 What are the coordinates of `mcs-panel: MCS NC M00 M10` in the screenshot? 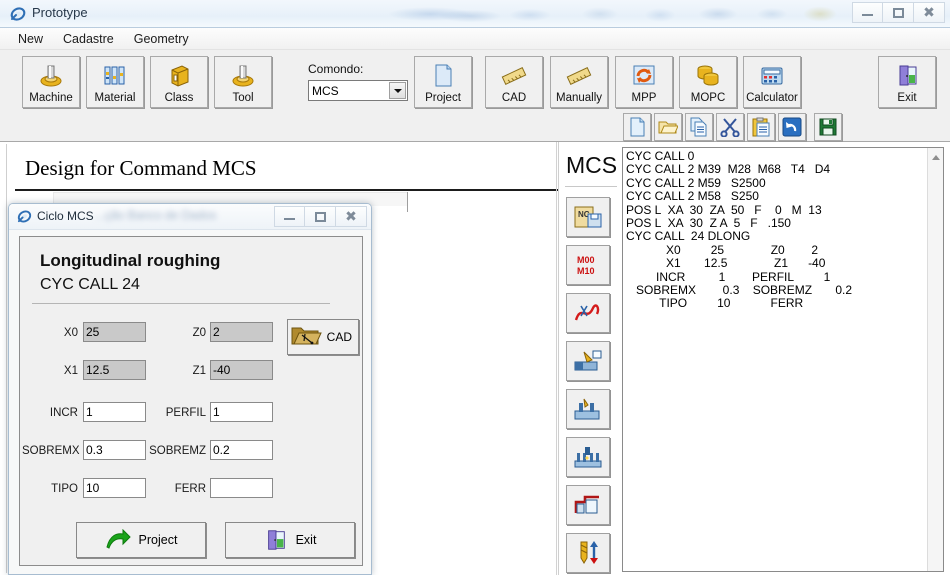 It's located at (590, 358).